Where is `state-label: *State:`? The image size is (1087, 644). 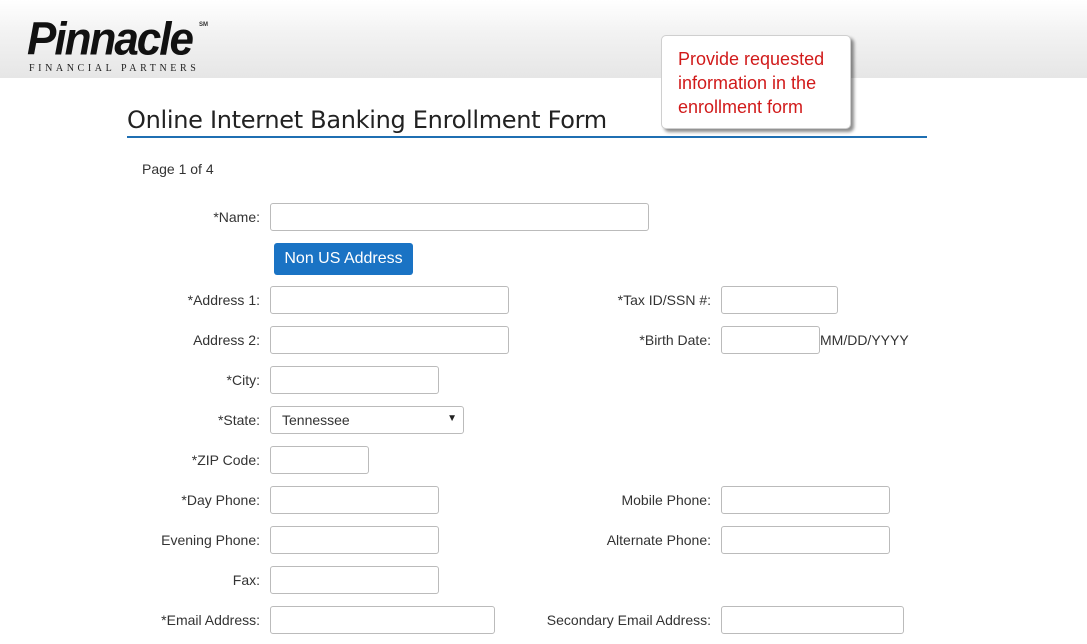
state-label: *State: is located at coordinates (238, 420).